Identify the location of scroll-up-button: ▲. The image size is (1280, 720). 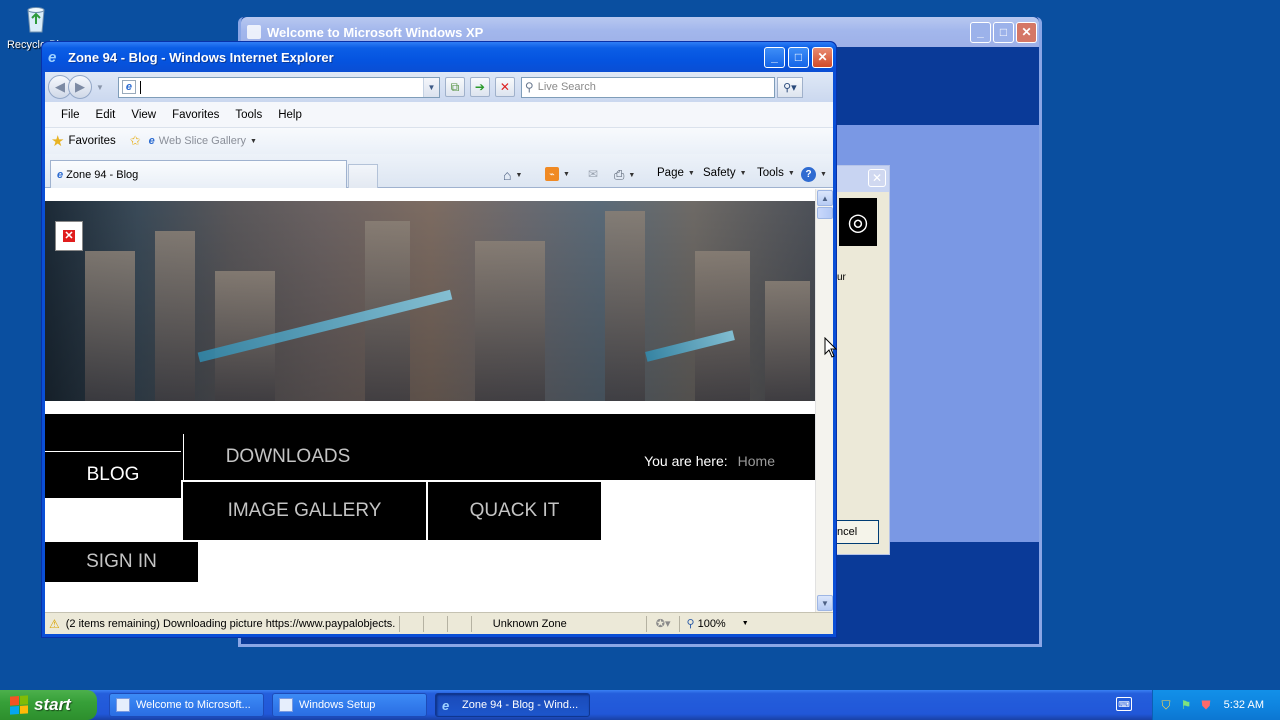
(825, 198).